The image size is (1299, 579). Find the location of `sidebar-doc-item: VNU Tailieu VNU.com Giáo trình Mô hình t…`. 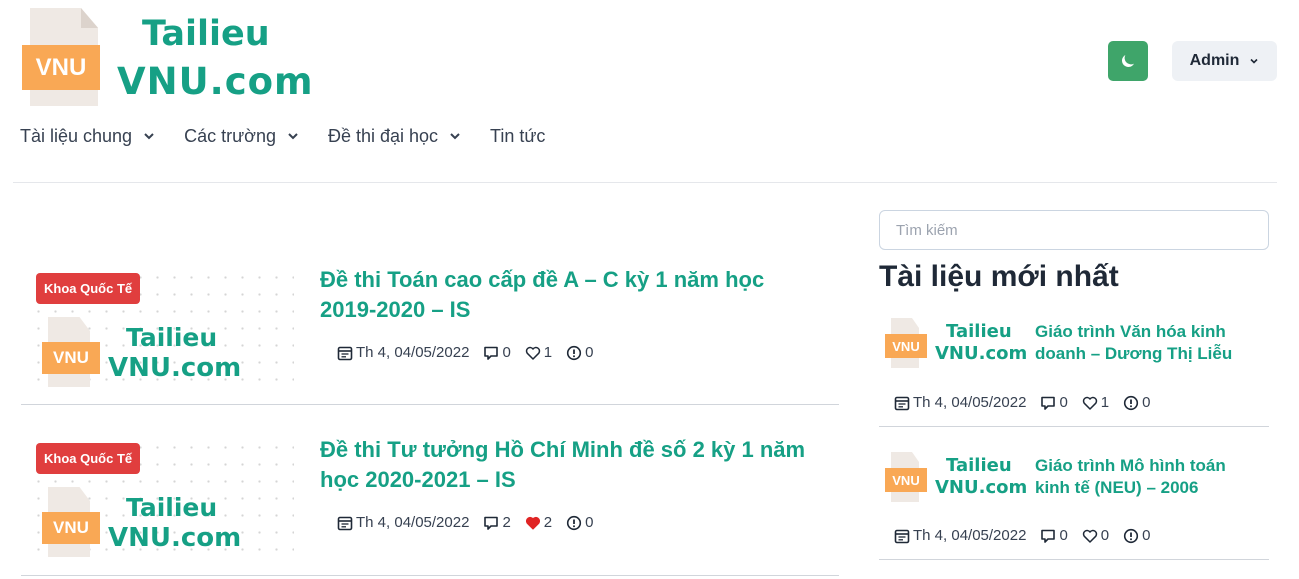

sidebar-doc-item: VNU Tailieu VNU.com Giáo trình Mô hình t… is located at coordinates (1074, 502).